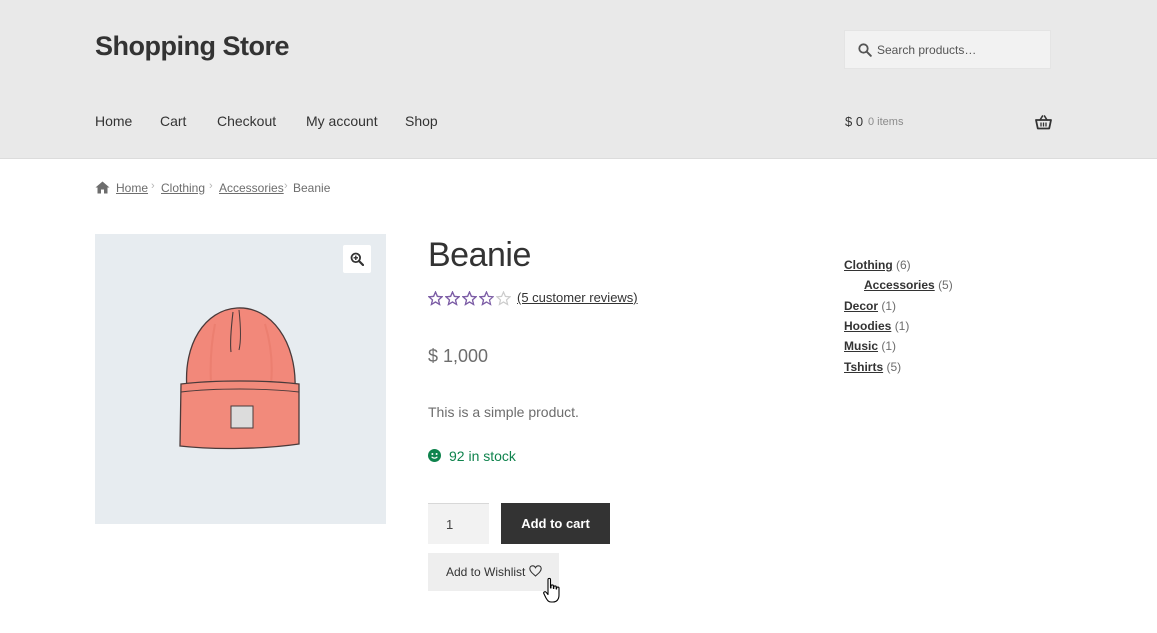 The width and height of the screenshot is (1157, 633). What do you see at coordinates (854, 121) in the screenshot?
I see `cart-total: $ 0` at bounding box center [854, 121].